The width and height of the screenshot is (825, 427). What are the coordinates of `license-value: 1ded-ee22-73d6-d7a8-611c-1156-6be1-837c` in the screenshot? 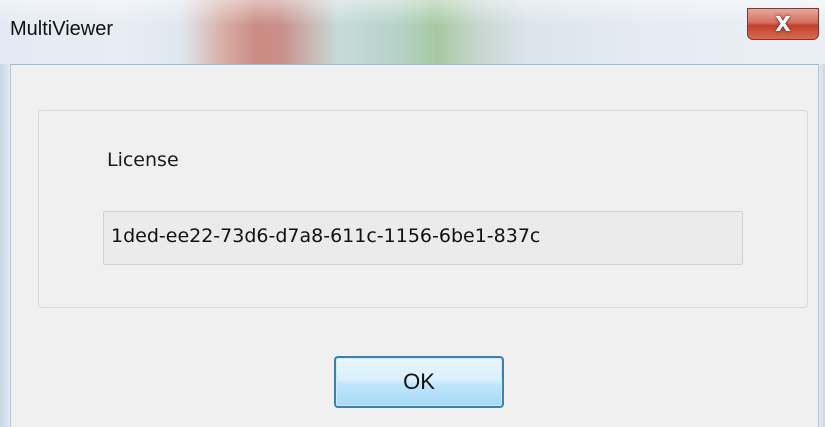 It's located at (326, 236).